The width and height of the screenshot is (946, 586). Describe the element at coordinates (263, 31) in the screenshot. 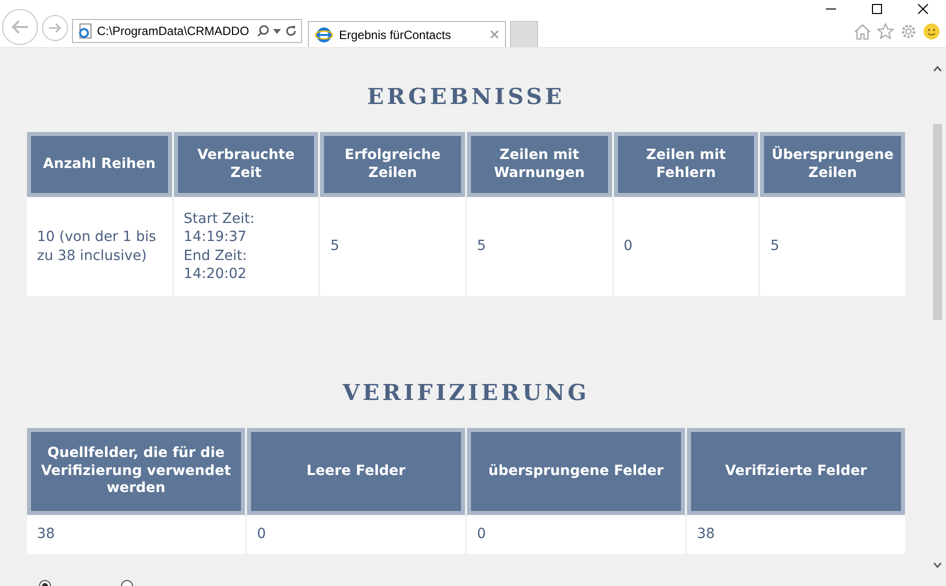

I see `search-icon` at that location.